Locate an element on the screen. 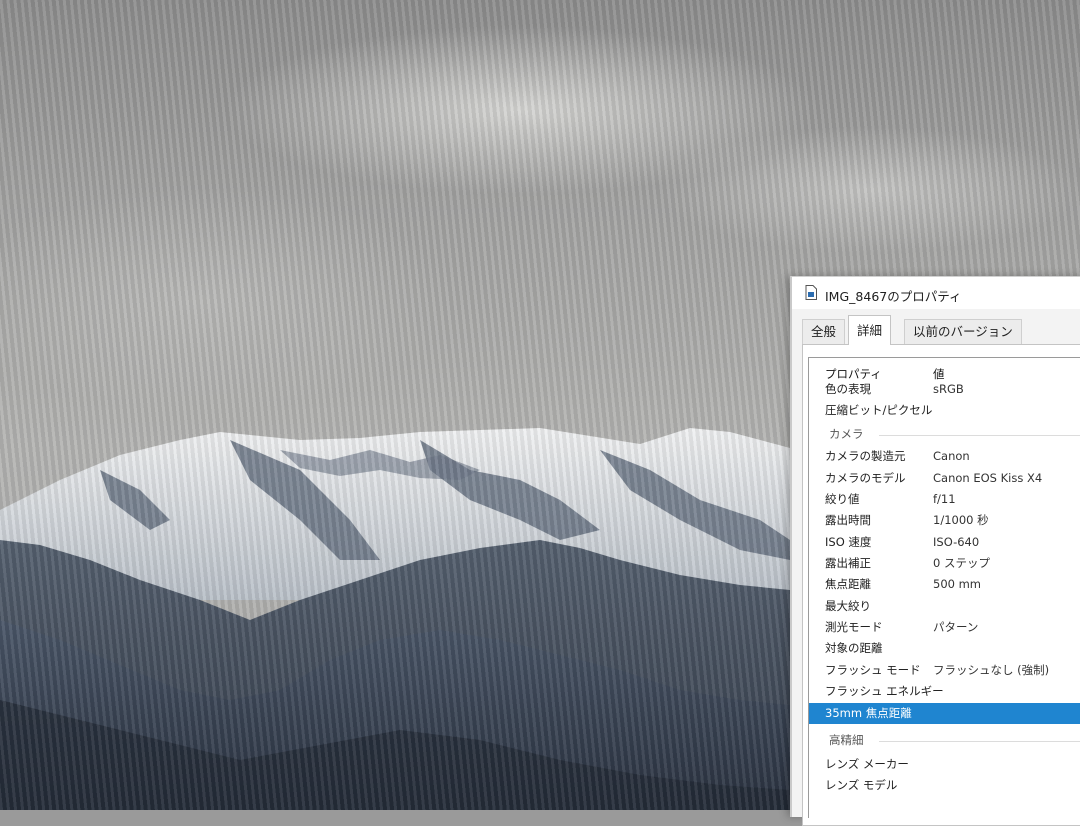  list-item: カメラのモデル Canon EOS Kiss X4 is located at coordinates (944, 478).